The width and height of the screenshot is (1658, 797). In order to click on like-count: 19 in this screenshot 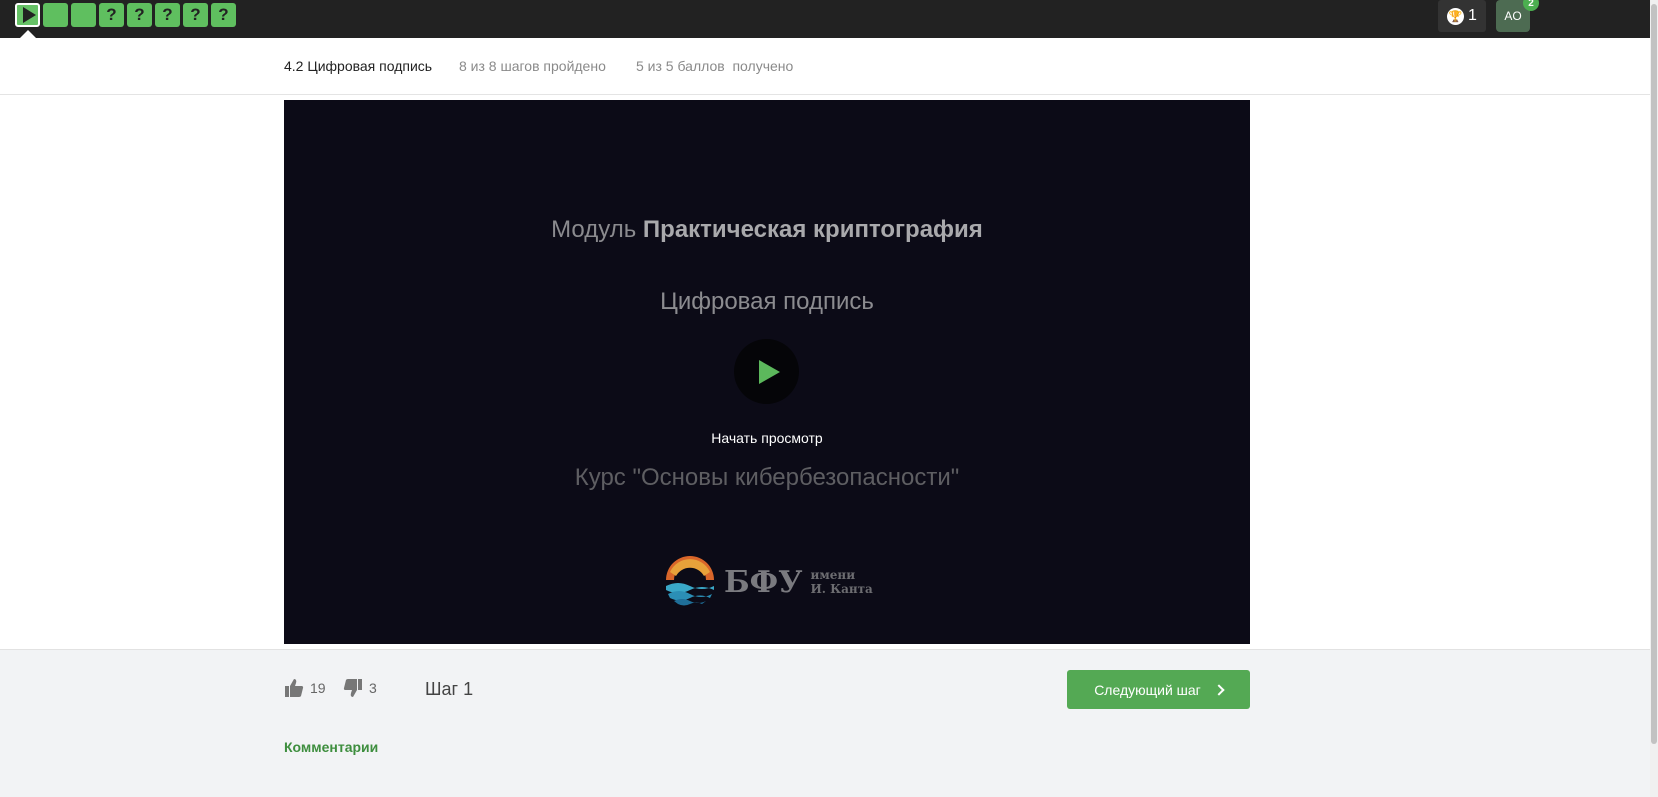, I will do `click(318, 688)`.